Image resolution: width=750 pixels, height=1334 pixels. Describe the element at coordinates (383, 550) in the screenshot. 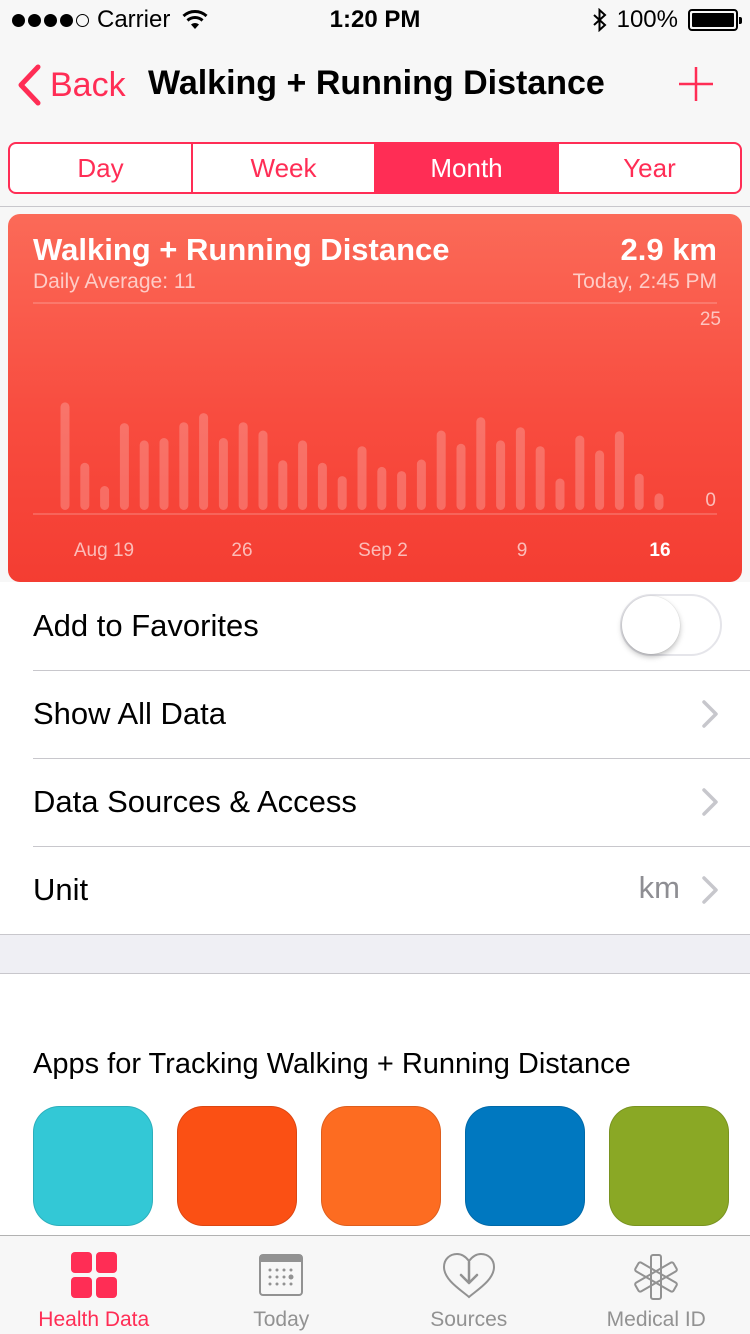

I see `x-tick-label: Sep 2` at that location.